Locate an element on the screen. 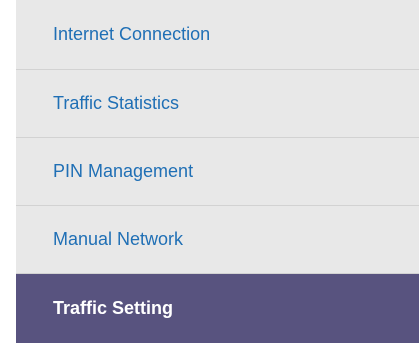  menu-item-label: Internet Connection is located at coordinates (132, 34).